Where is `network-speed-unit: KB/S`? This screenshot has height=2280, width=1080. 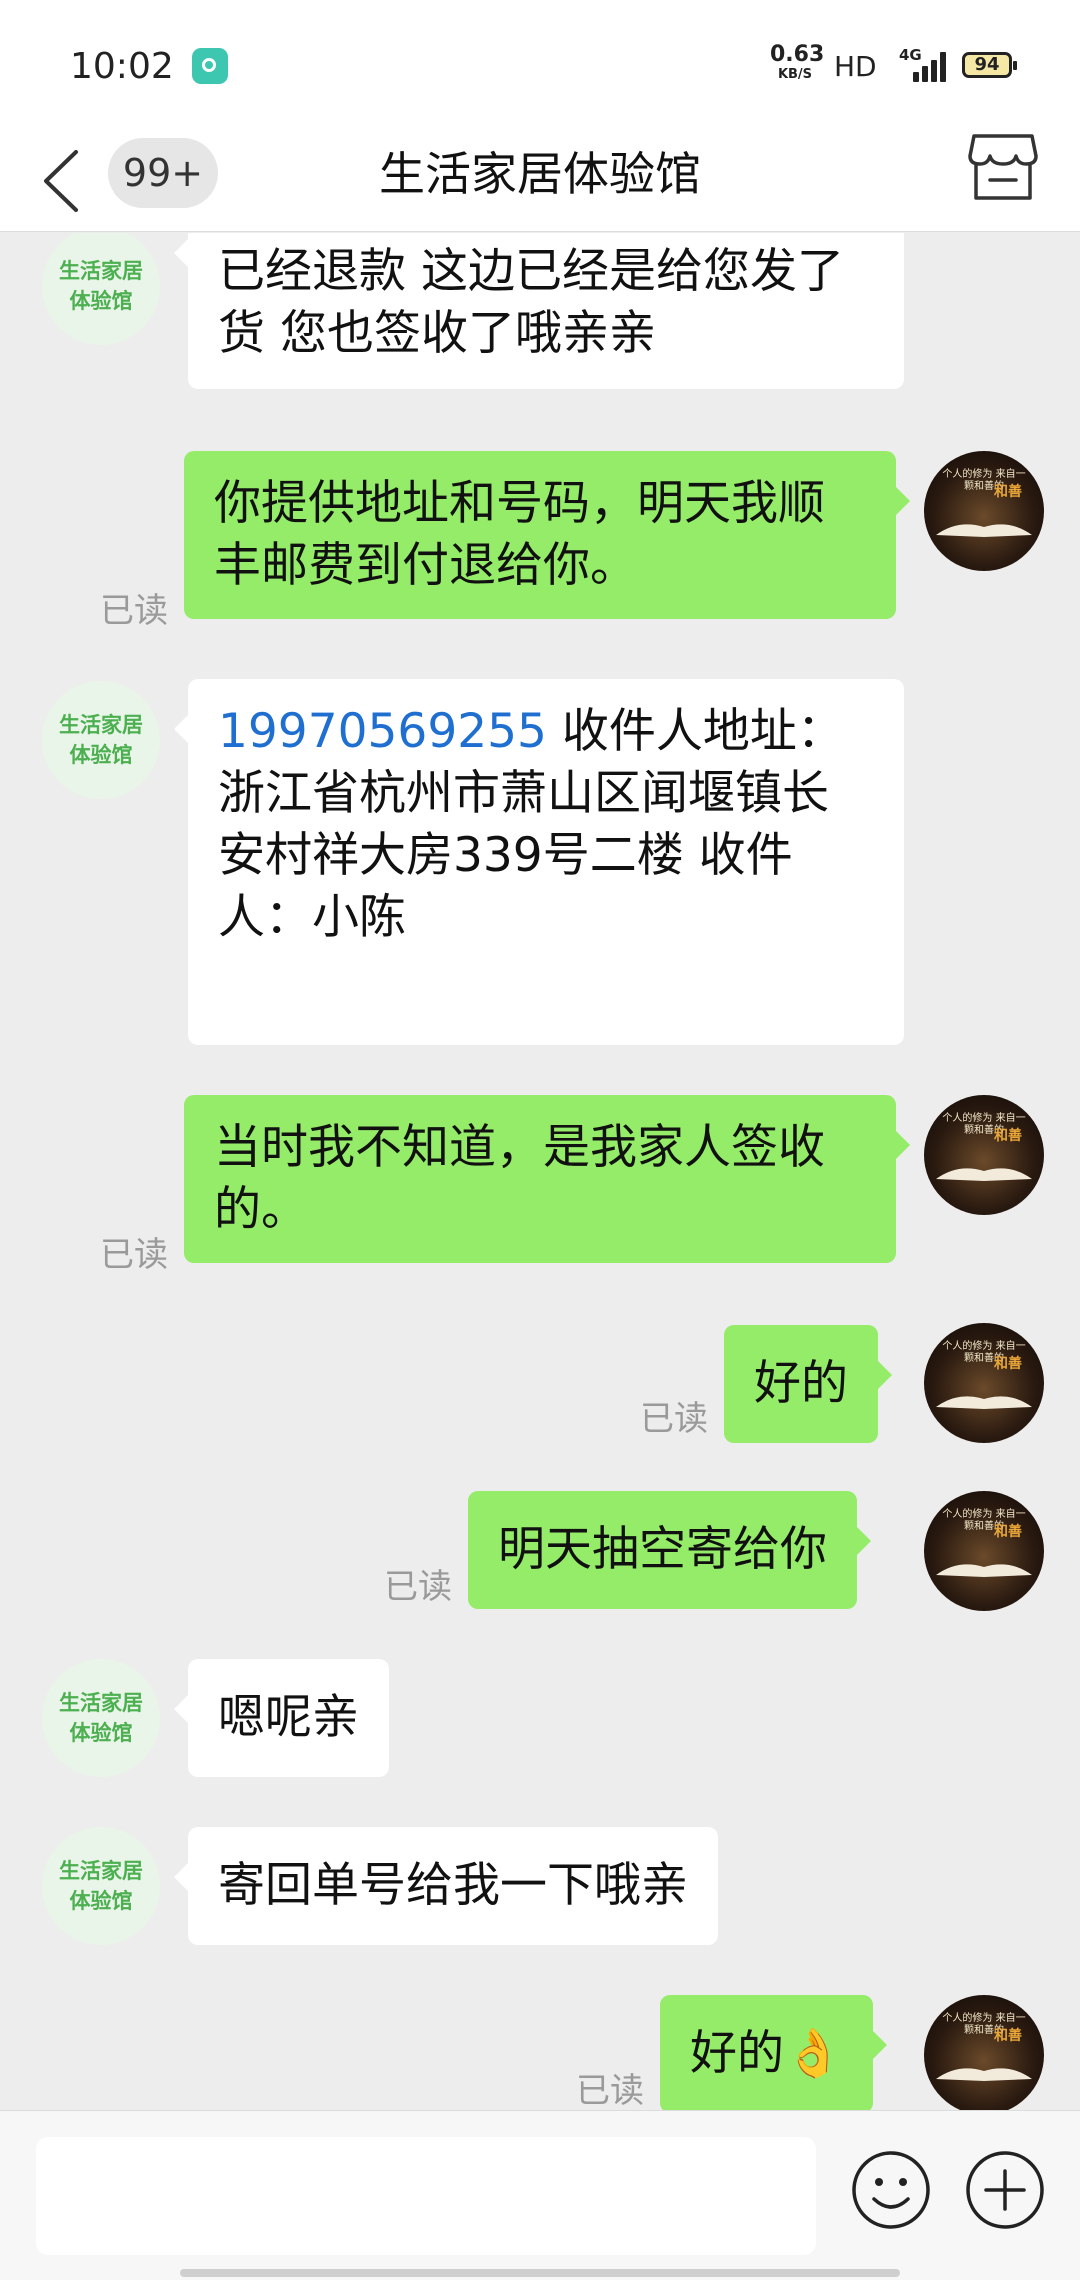
network-speed-unit: KB/S is located at coordinates (795, 74).